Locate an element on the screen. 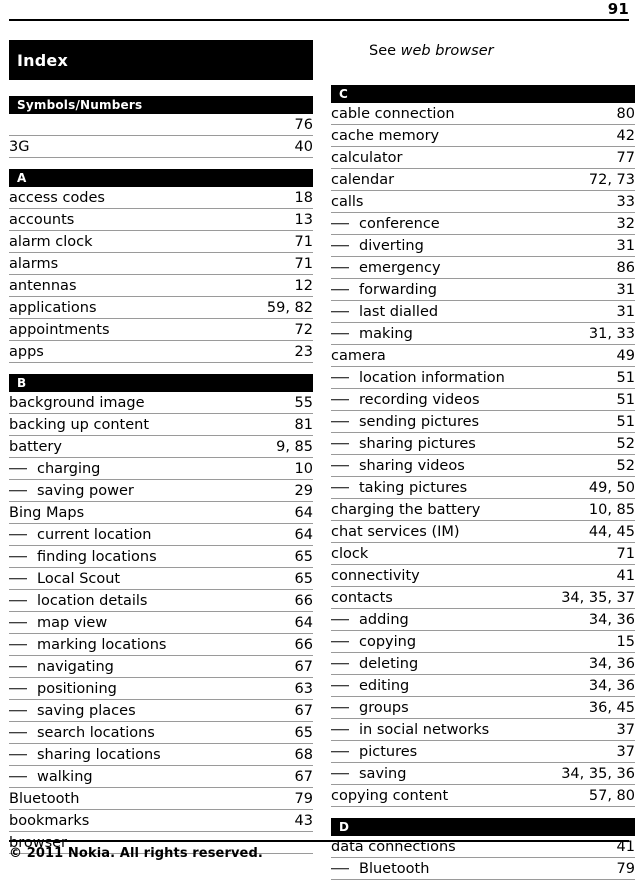 Image resolution: width=638 pixels, height=891 pixels. index-sub-entry: saving places 67 is located at coordinates (161, 711).